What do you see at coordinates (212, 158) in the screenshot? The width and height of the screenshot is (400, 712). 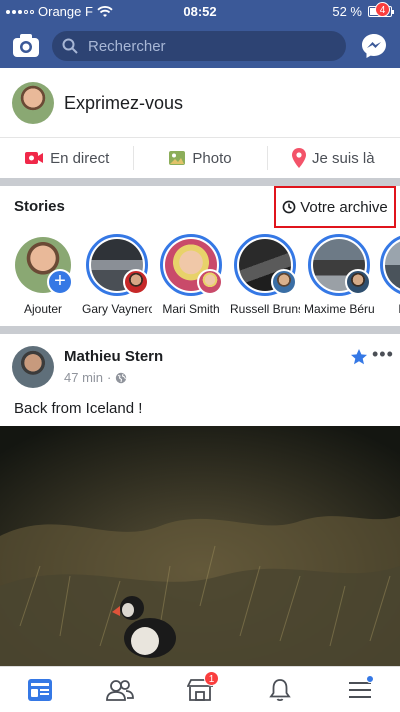 I see `photo-label: Photo` at bounding box center [212, 158].